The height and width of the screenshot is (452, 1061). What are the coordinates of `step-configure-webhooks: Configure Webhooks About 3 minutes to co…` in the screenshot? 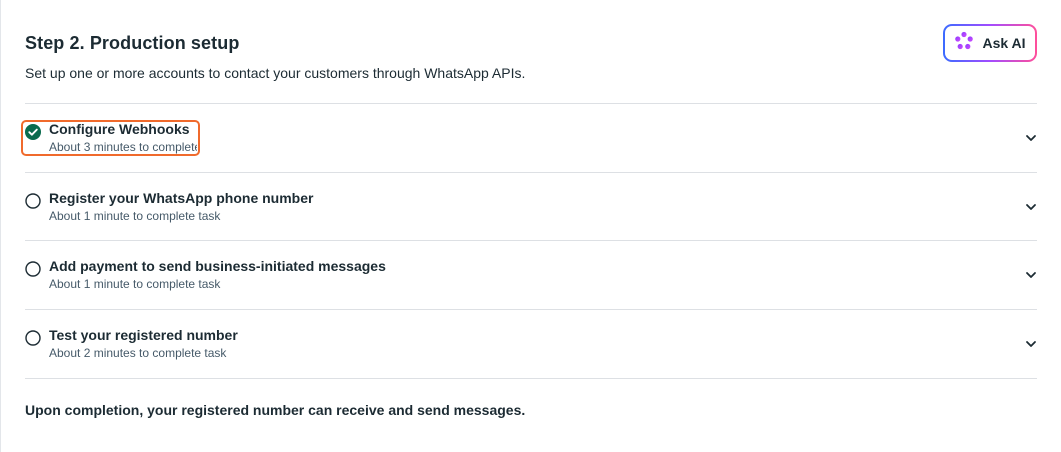 It's located at (531, 137).